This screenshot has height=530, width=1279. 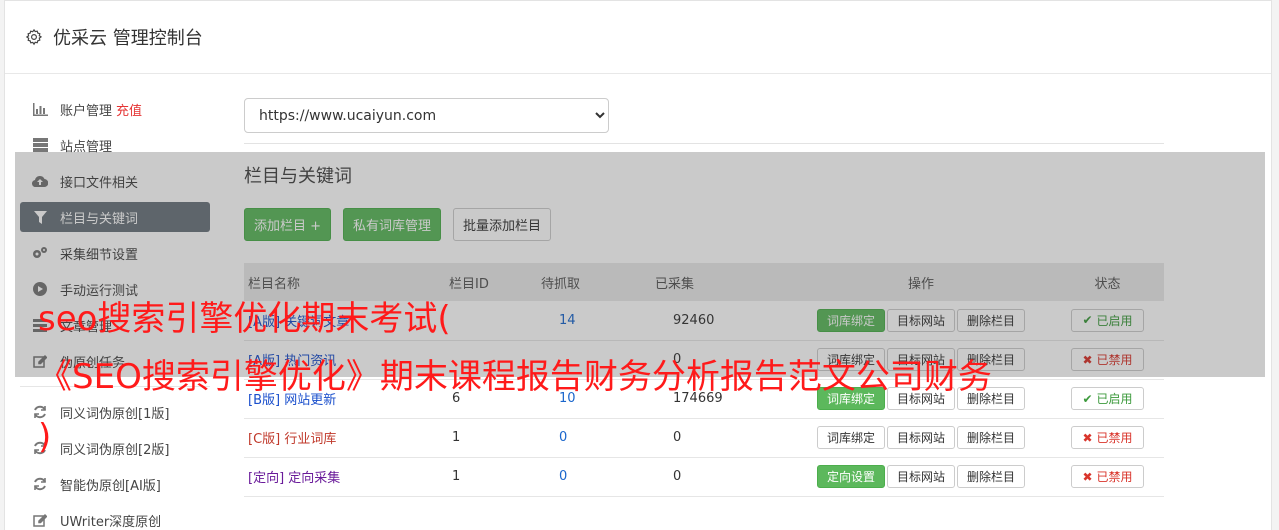 What do you see at coordinates (314, 478) in the screenshot?
I see `column-name: 定向采集` at bounding box center [314, 478].